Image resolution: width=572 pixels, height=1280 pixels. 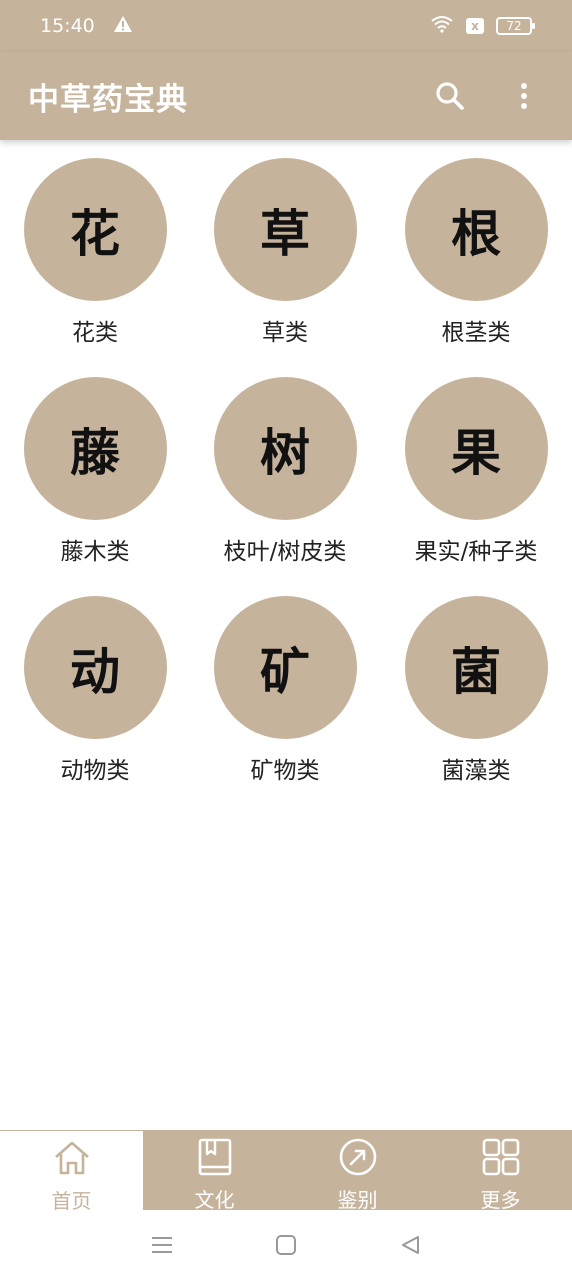 What do you see at coordinates (95, 333) in the screenshot?
I see `category-label: 花类` at bounding box center [95, 333].